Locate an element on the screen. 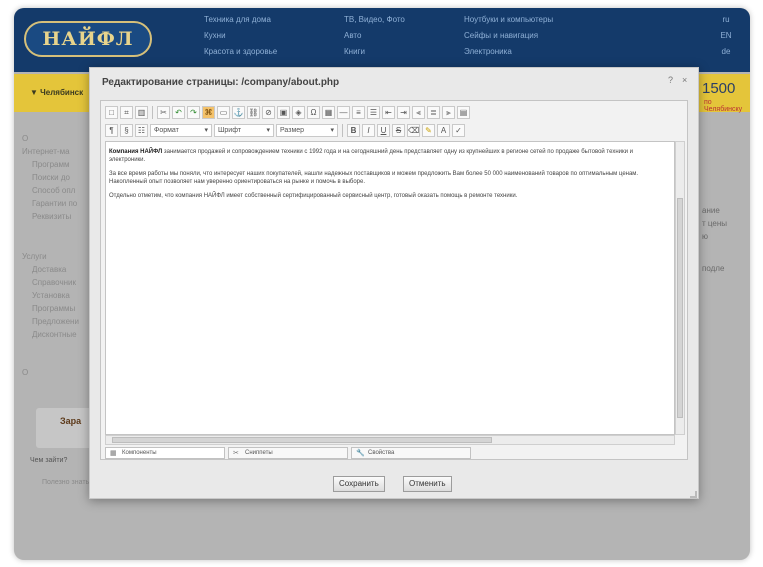 Image resolution: width=763 pixels, height=567 pixels. bg-menu-item: Гарантии по is located at coordinates (49, 203).